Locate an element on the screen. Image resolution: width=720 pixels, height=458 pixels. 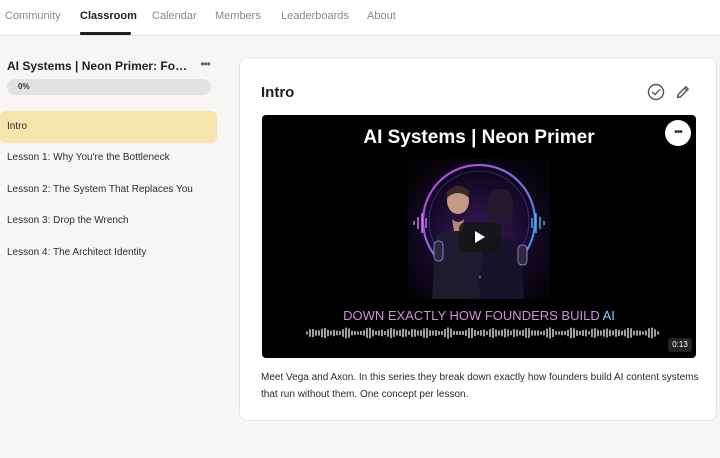
video-headline: AI Systems | Neon Primer is located at coordinates (479, 137).